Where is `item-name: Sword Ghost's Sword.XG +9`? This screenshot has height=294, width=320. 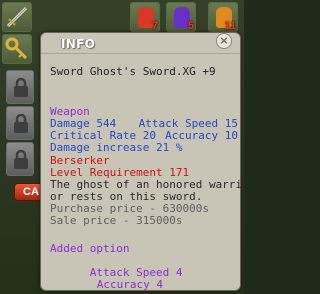 item-name: Sword Ghost's Sword.XG +9 is located at coordinates (133, 71).